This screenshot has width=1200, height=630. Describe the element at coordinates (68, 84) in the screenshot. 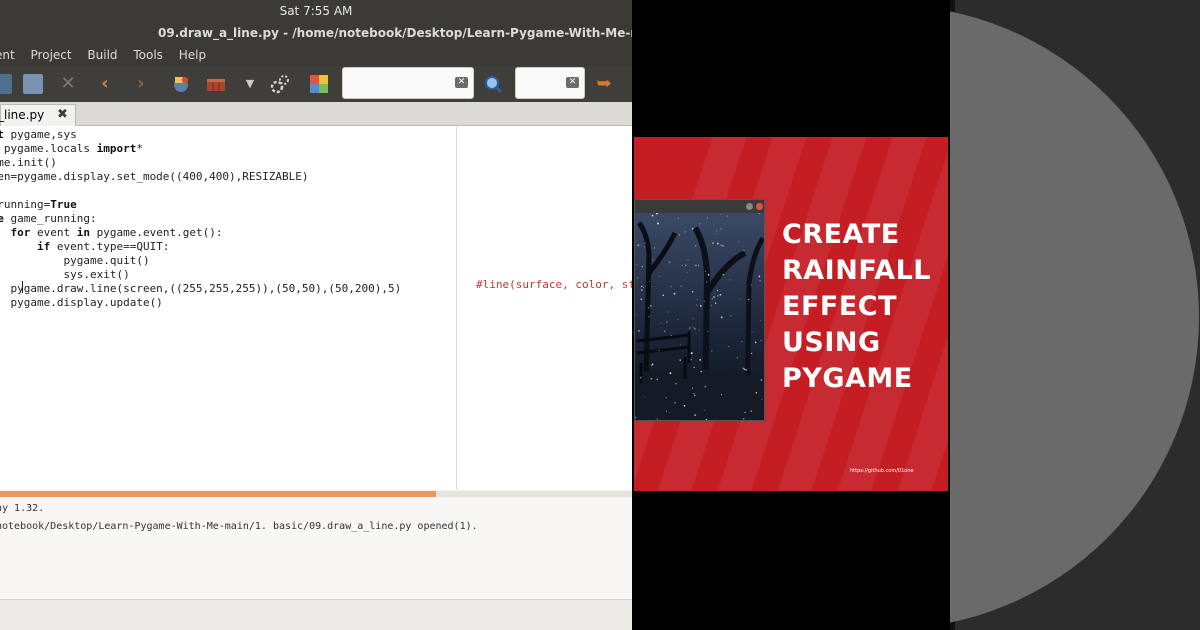

I see `close-icon: ✕` at that location.